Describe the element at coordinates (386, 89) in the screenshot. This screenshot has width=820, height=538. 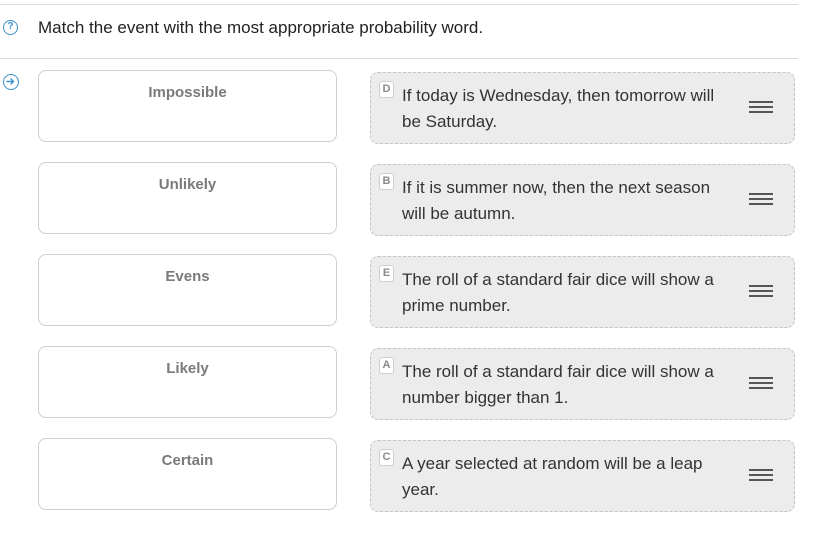
I see `card-badge: D` at that location.